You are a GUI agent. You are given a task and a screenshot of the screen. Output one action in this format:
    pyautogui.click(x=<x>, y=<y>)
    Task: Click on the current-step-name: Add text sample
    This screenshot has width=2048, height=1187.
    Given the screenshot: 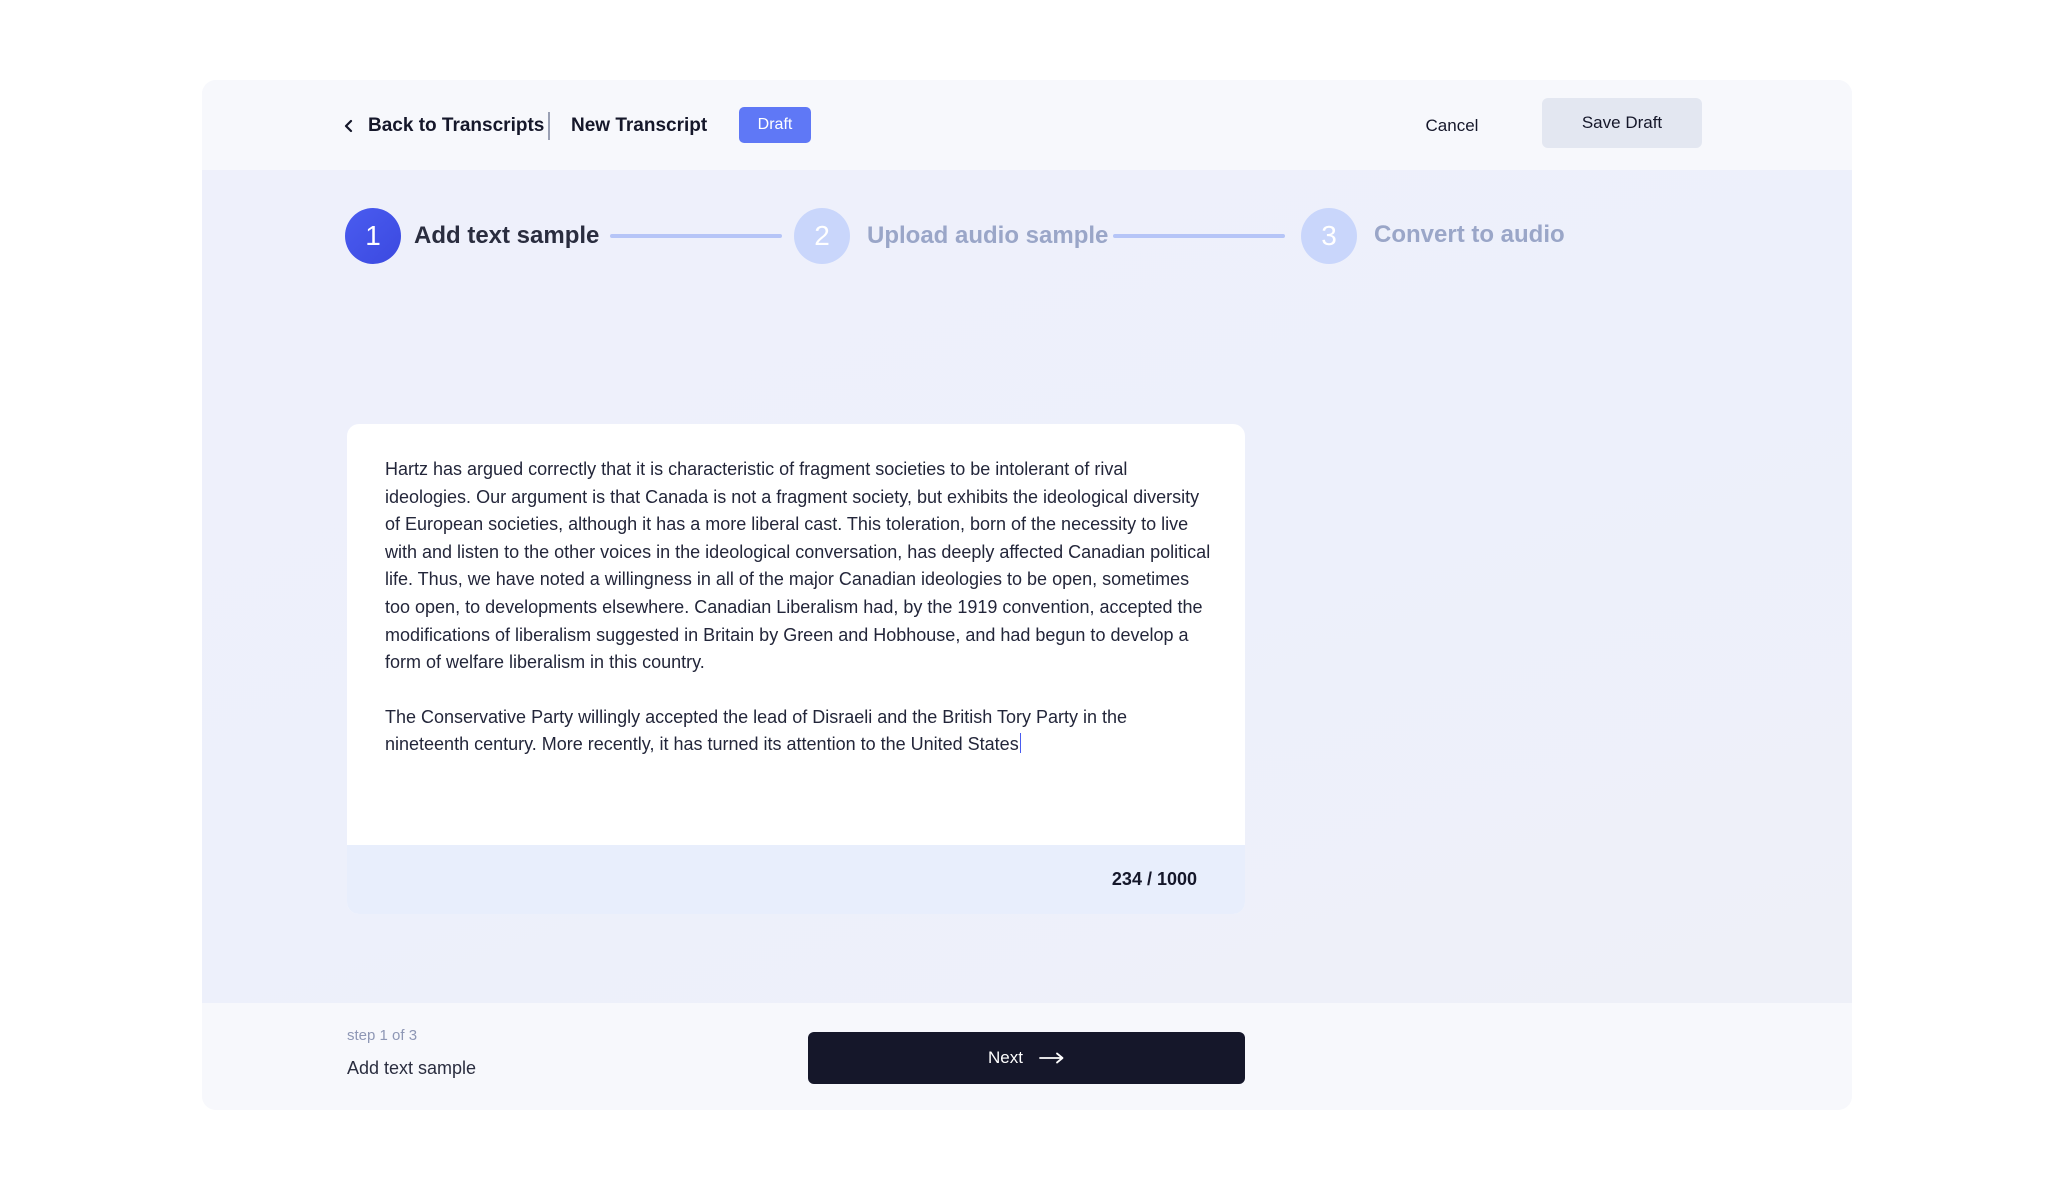 What is the action you would take?
    pyautogui.click(x=412, y=1068)
    